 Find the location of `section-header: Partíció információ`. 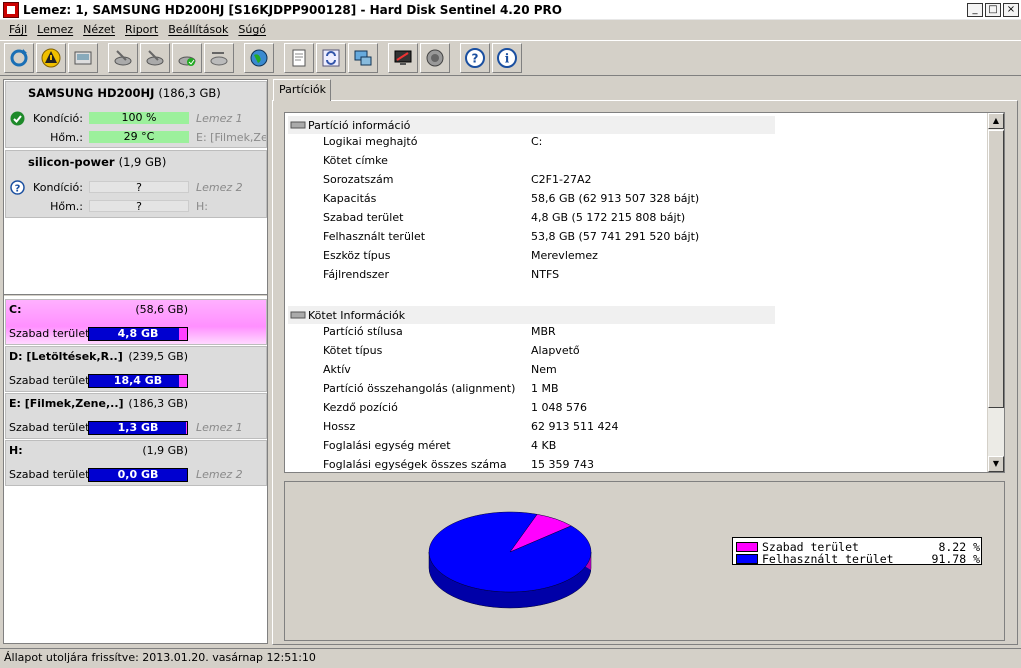

section-header: Partíció információ is located at coordinates (531, 125).